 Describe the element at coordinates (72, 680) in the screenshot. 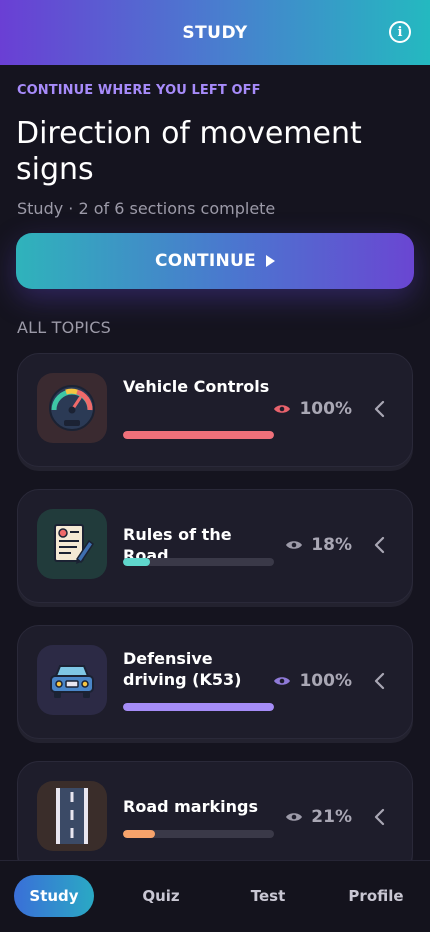

I see `car-icon` at that location.